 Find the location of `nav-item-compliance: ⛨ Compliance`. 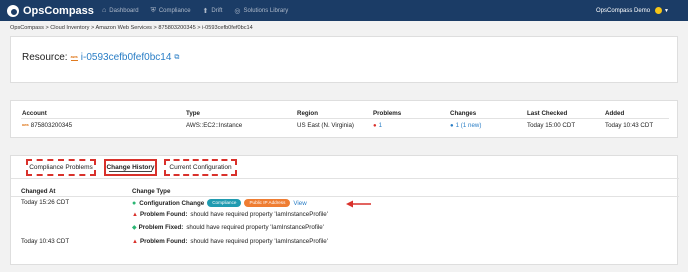

nav-item-compliance: ⛨ Compliance is located at coordinates (171, 11).